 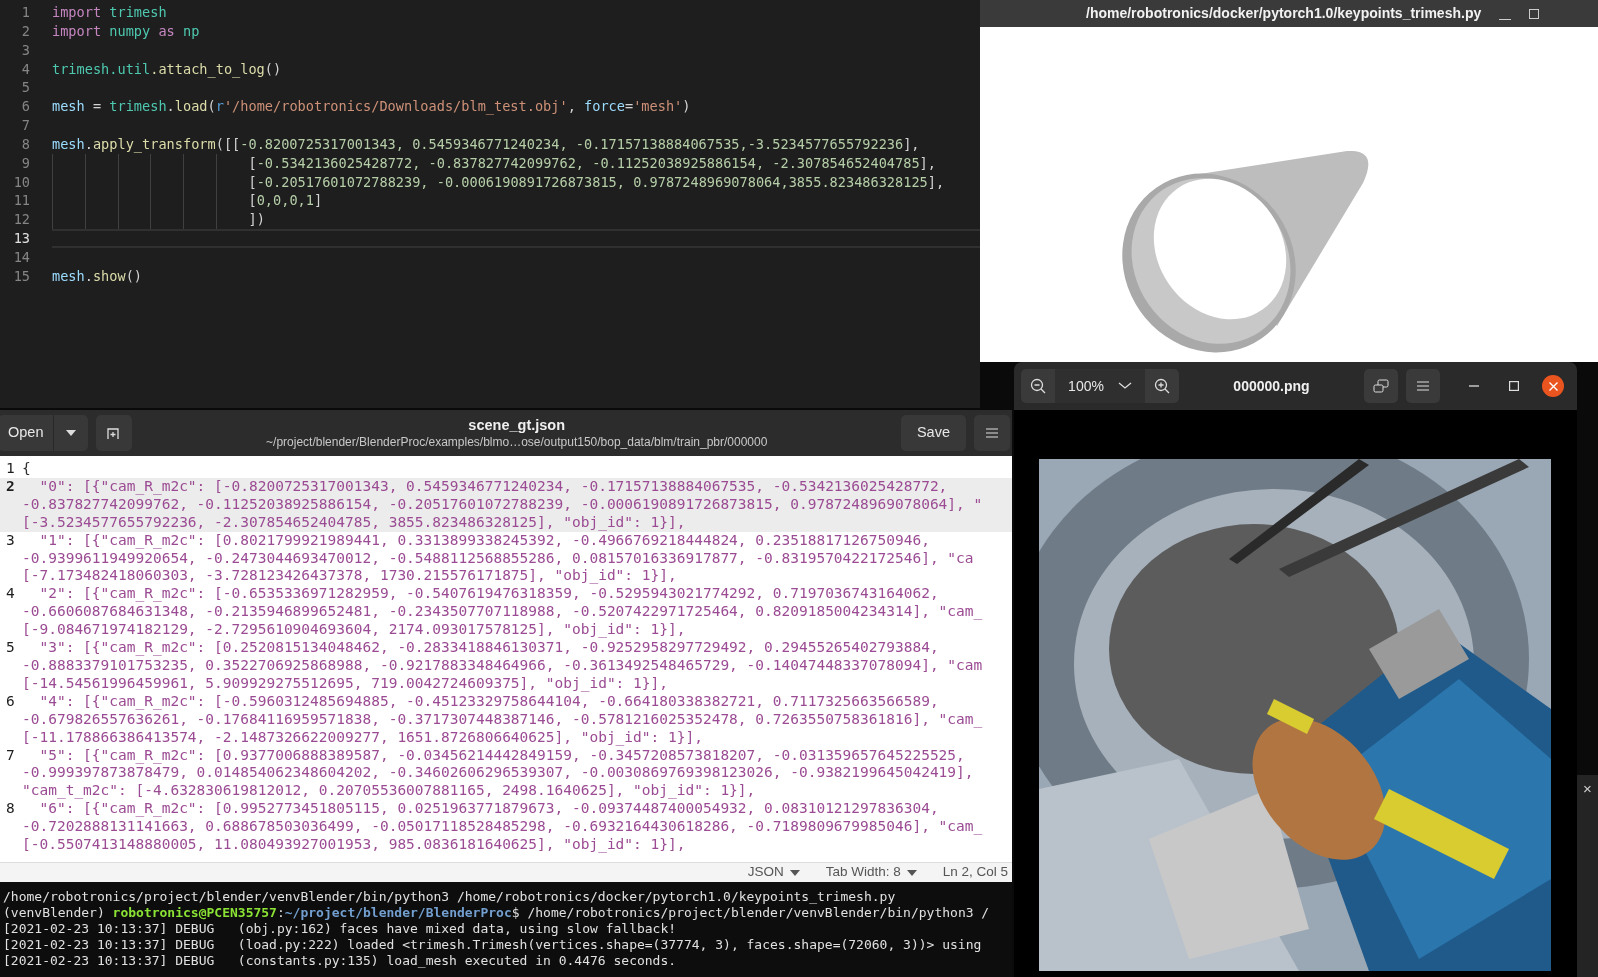 I want to click on maximize-button, so click(x=1534, y=13).